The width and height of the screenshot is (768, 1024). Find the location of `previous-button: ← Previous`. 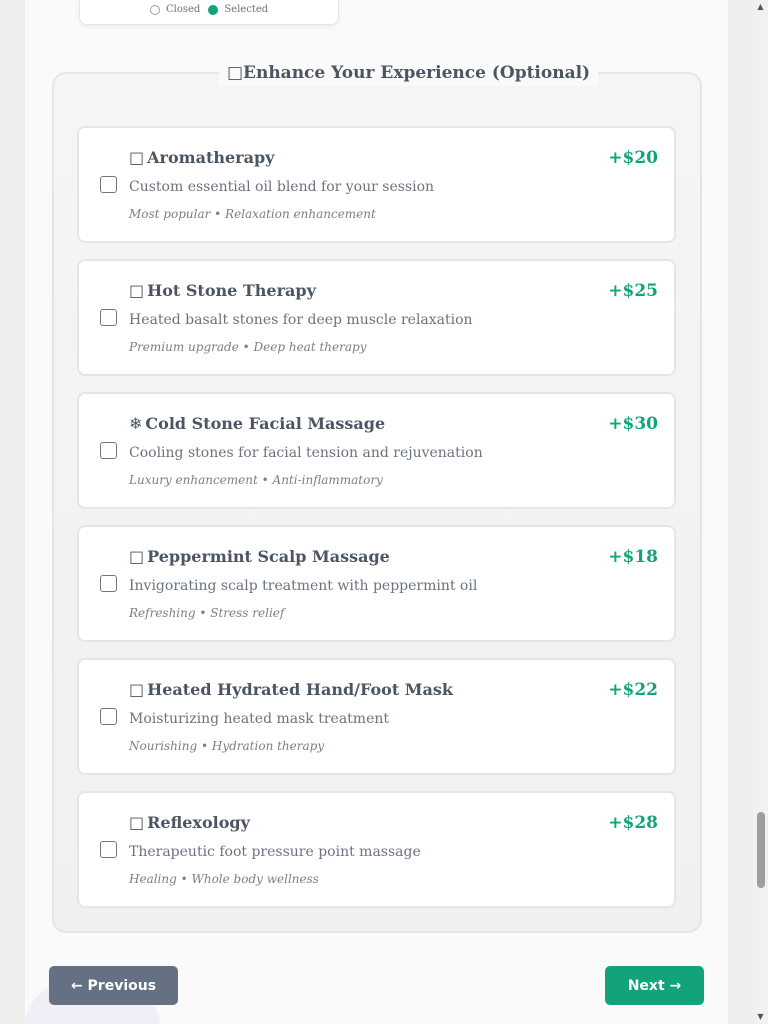

previous-button: ← Previous is located at coordinates (113, 985).